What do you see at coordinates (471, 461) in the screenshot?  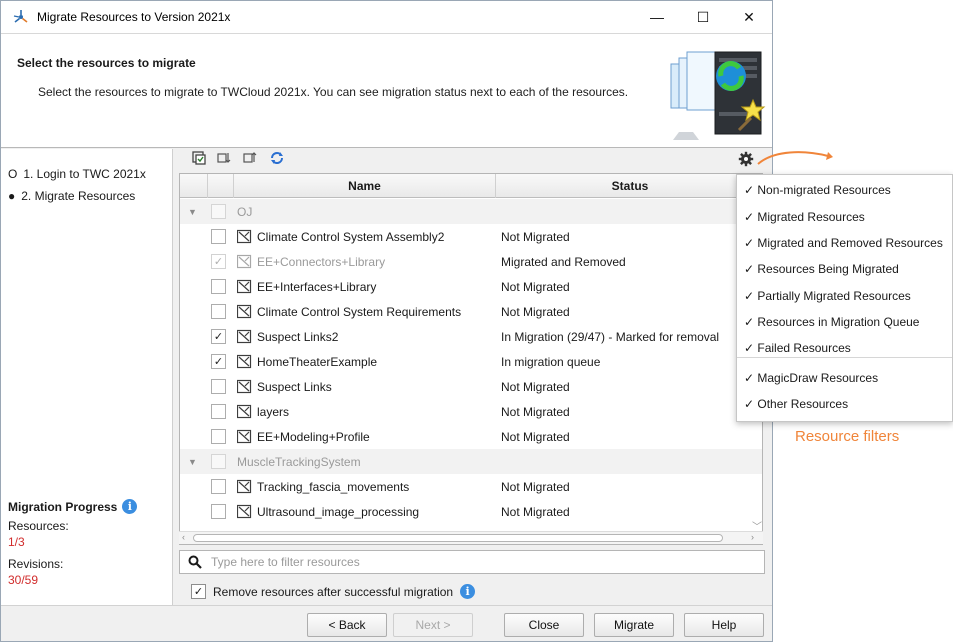 I see `group-row: ▼ MuscleTrackingSystem` at bounding box center [471, 461].